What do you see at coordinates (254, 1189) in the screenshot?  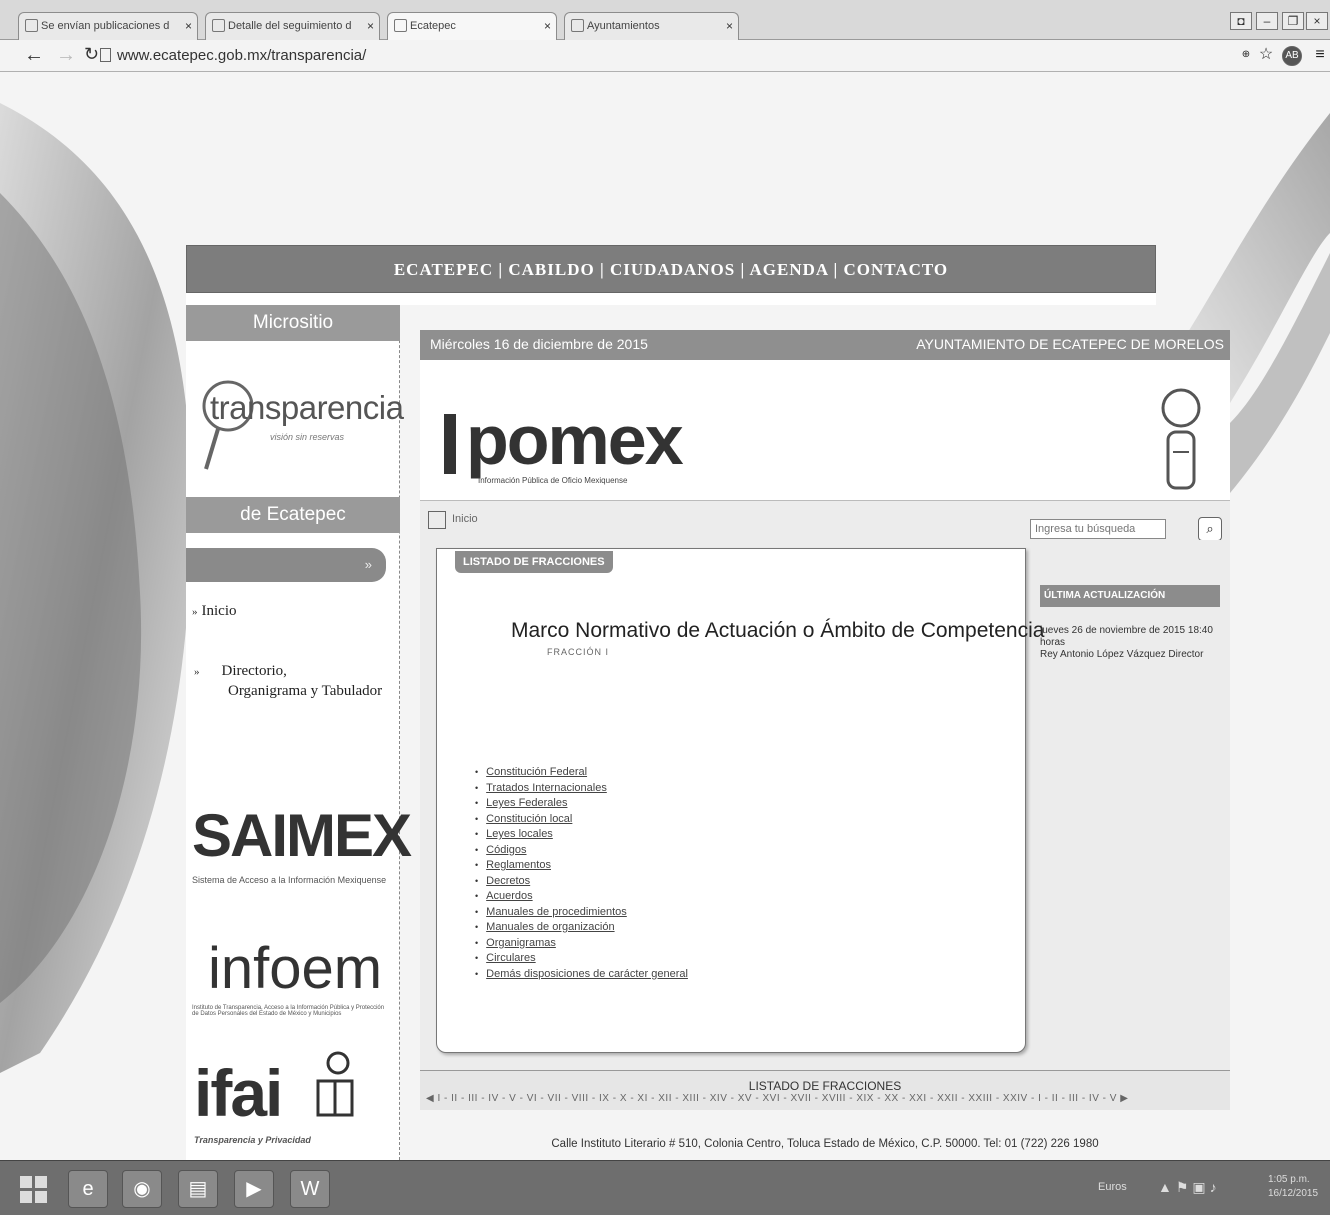 I see `media-player-icon: ▶` at bounding box center [254, 1189].